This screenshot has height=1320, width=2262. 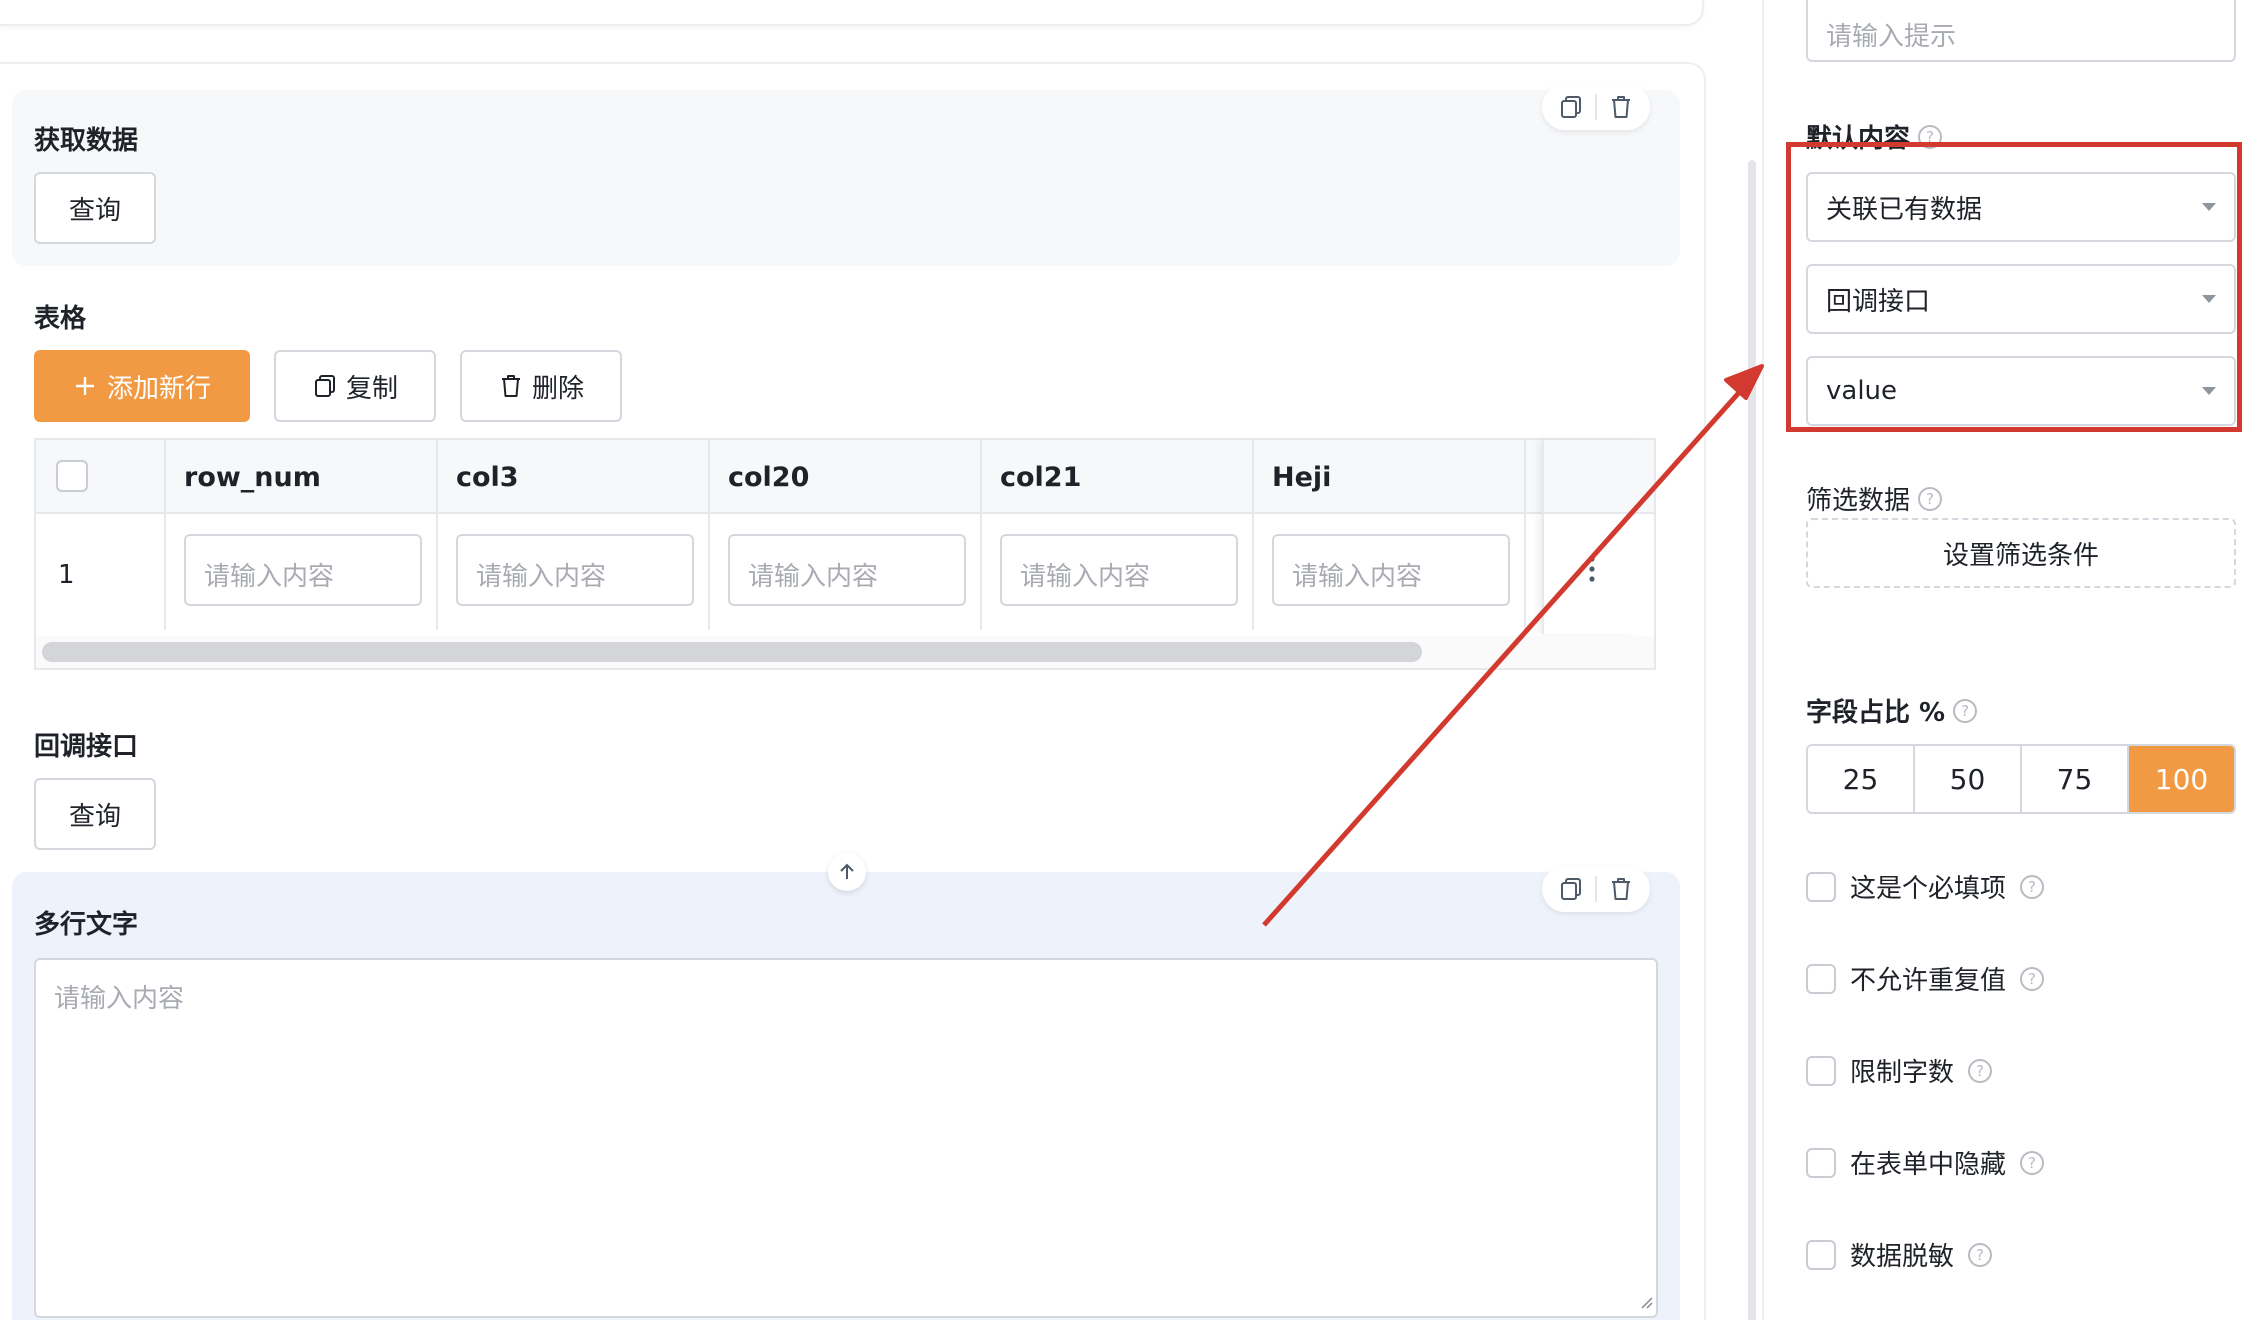 What do you see at coordinates (1596, 889) in the screenshot?
I see `multiline-field-toolbar` at bounding box center [1596, 889].